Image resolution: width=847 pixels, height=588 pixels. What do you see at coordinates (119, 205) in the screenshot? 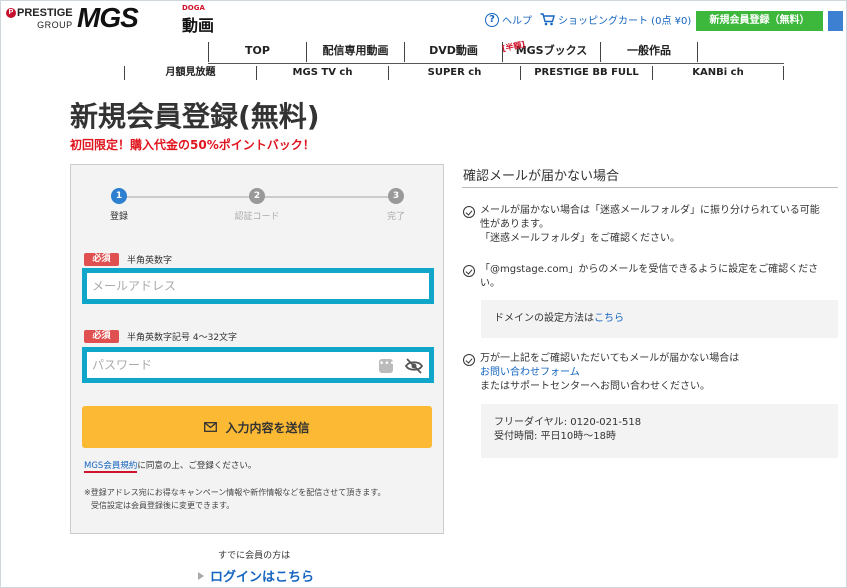
I see `step-register: 1 登録` at bounding box center [119, 205].